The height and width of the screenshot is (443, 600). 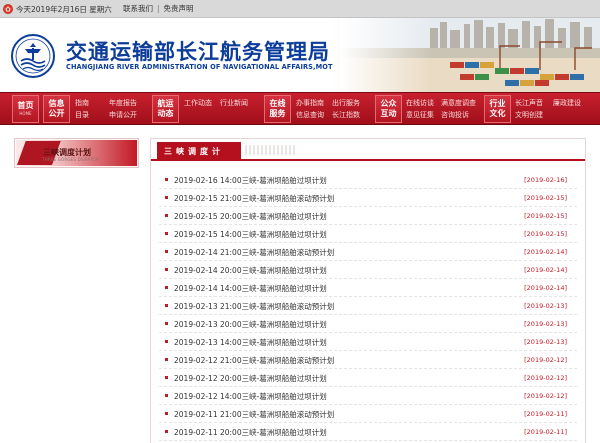 What do you see at coordinates (56, 103) in the screenshot?
I see `nav-main-label: 信息` at bounding box center [56, 103].